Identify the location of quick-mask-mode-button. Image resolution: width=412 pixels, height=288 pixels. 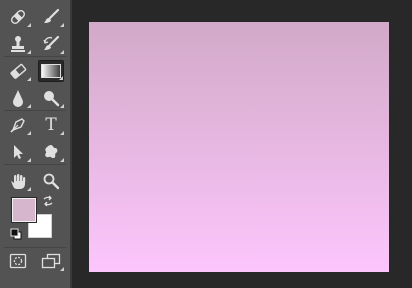
(18, 261).